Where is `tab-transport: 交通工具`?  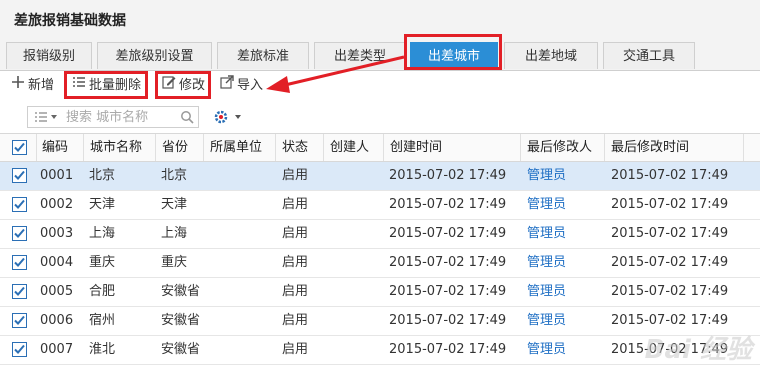 tab-transport: 交通工具 is located at coordinates (649, 55).